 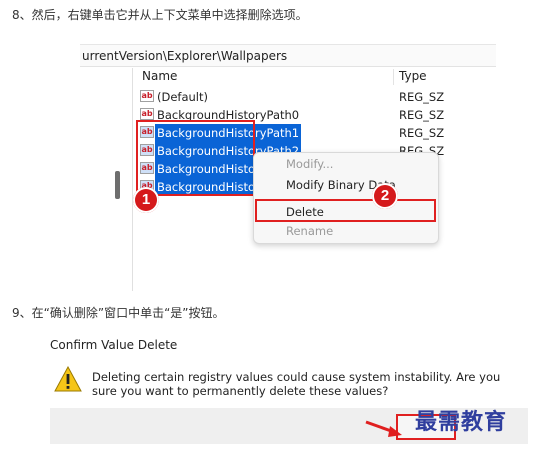 I want to click on warning-icon, so click(x=68, y=379).